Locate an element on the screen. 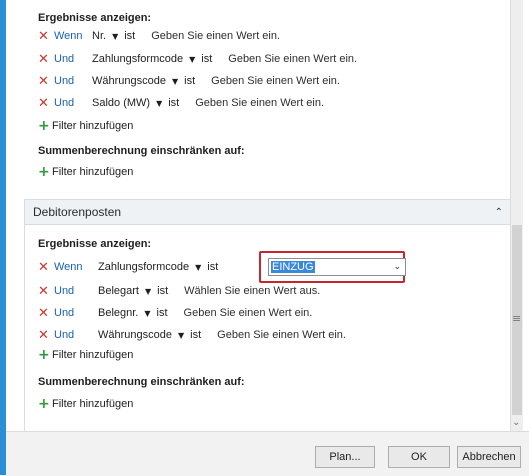 The image size is (529, 476). results-title: Ergebnisse anzeigen: is located at coordinates (95, 18).